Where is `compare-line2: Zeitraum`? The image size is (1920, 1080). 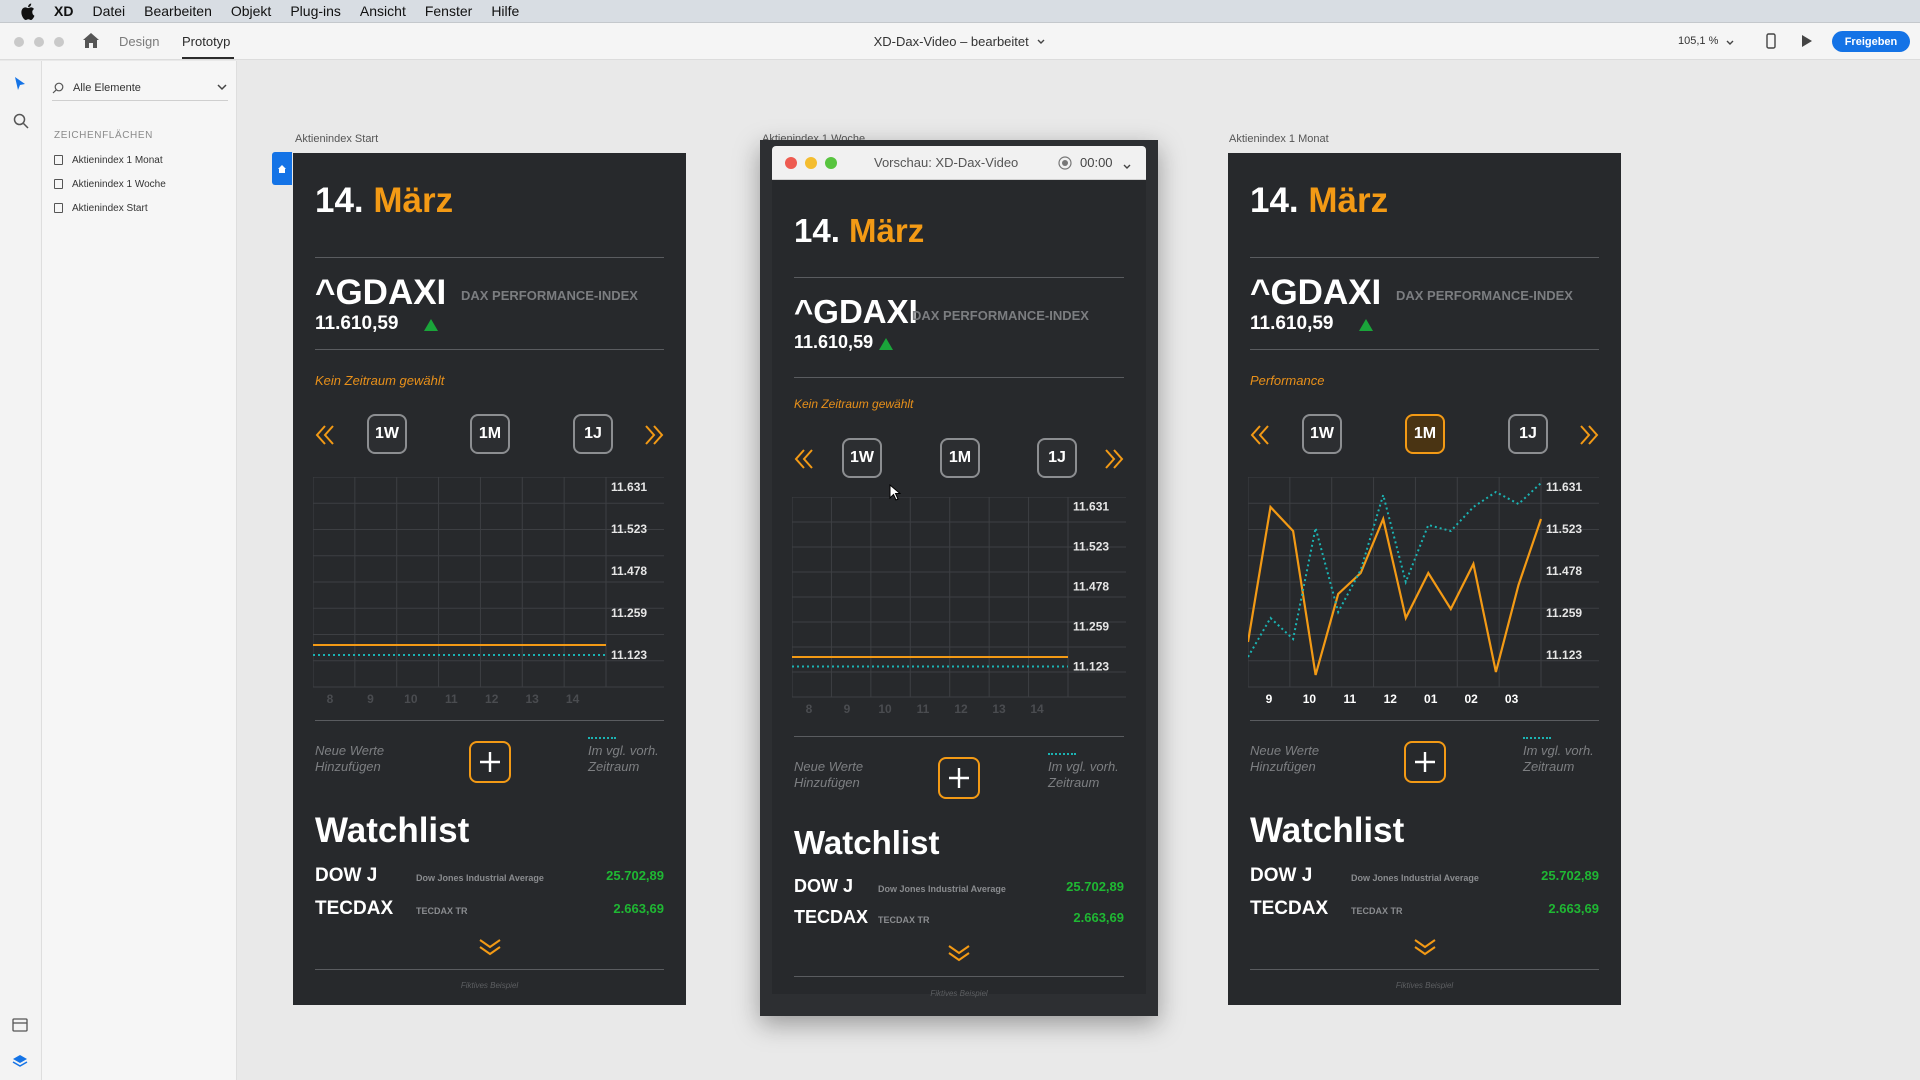
compare-line2: Zeitraum is located at coordinates (1074, 782).